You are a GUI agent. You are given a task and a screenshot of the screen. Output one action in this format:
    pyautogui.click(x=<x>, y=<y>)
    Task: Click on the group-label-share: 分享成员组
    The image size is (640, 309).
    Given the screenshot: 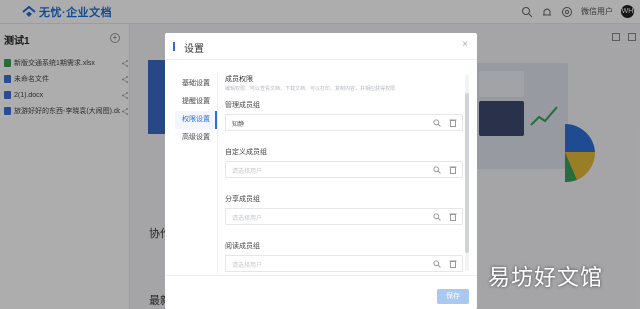 What is the action you would take?
    pyautogui.click(x=242, y=199)
    